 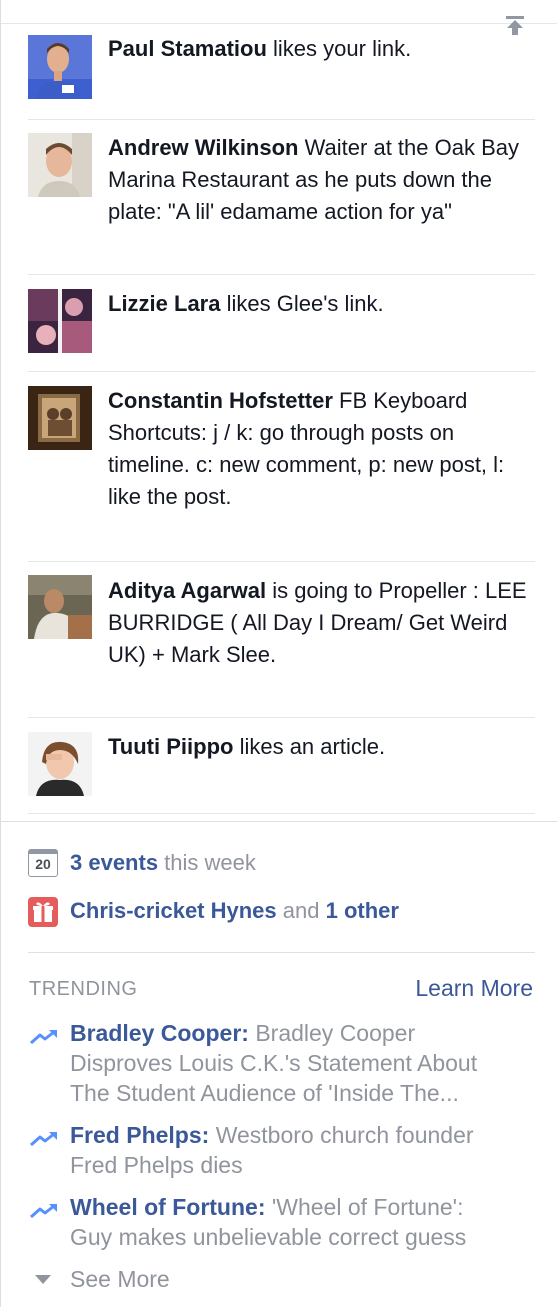 What do you see at coordinates (83, 989) in the screenshot?
I see `trending-title: TRENDING` at bounding box center [83, 989].